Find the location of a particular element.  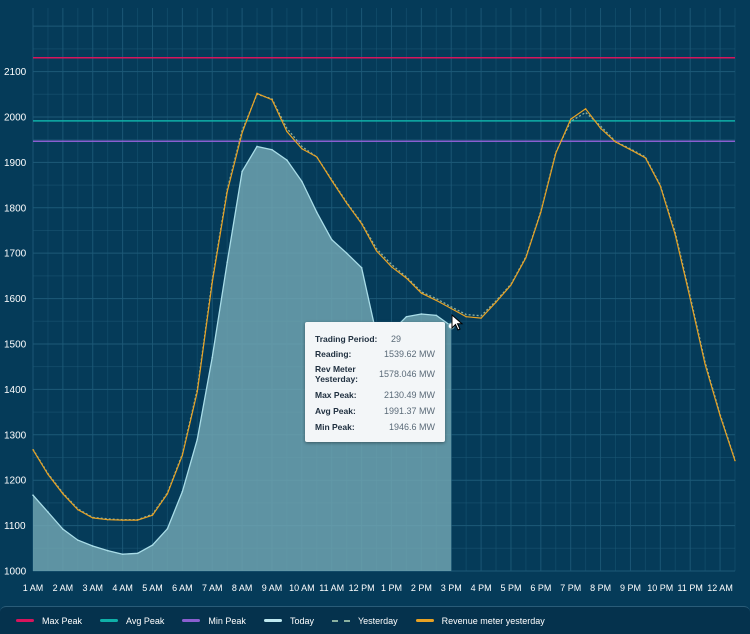

tooltip-label: Min Peak: is located at coordinates (335, 427).